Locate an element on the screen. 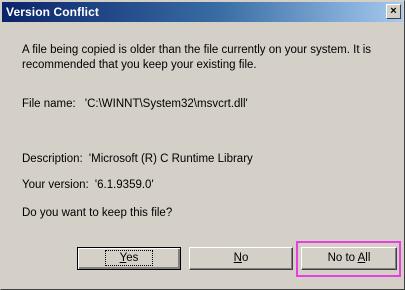 The image size is (405, 290). version-value: '6.1.9359.0' is located at coordinates (124, 185).